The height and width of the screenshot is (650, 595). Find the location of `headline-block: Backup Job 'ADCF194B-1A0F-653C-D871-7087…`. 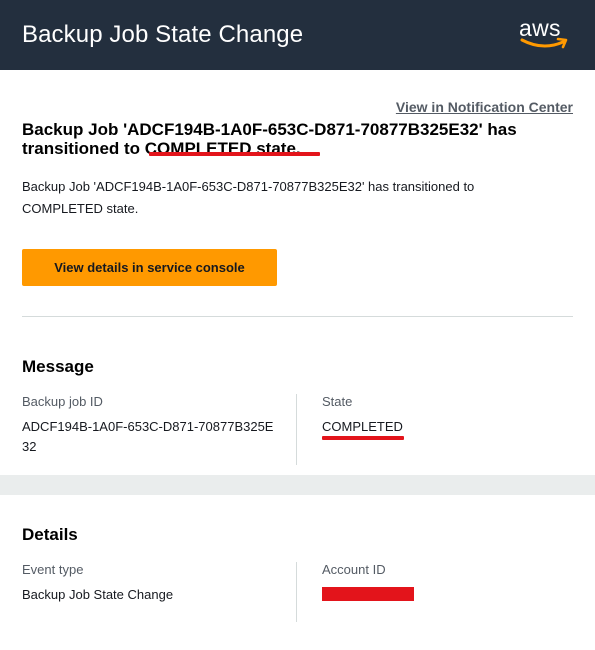

headline-block: Backup Job 'ADCF194B-1A0F-653C-D871-7087… is located at coordinates (297, 150).